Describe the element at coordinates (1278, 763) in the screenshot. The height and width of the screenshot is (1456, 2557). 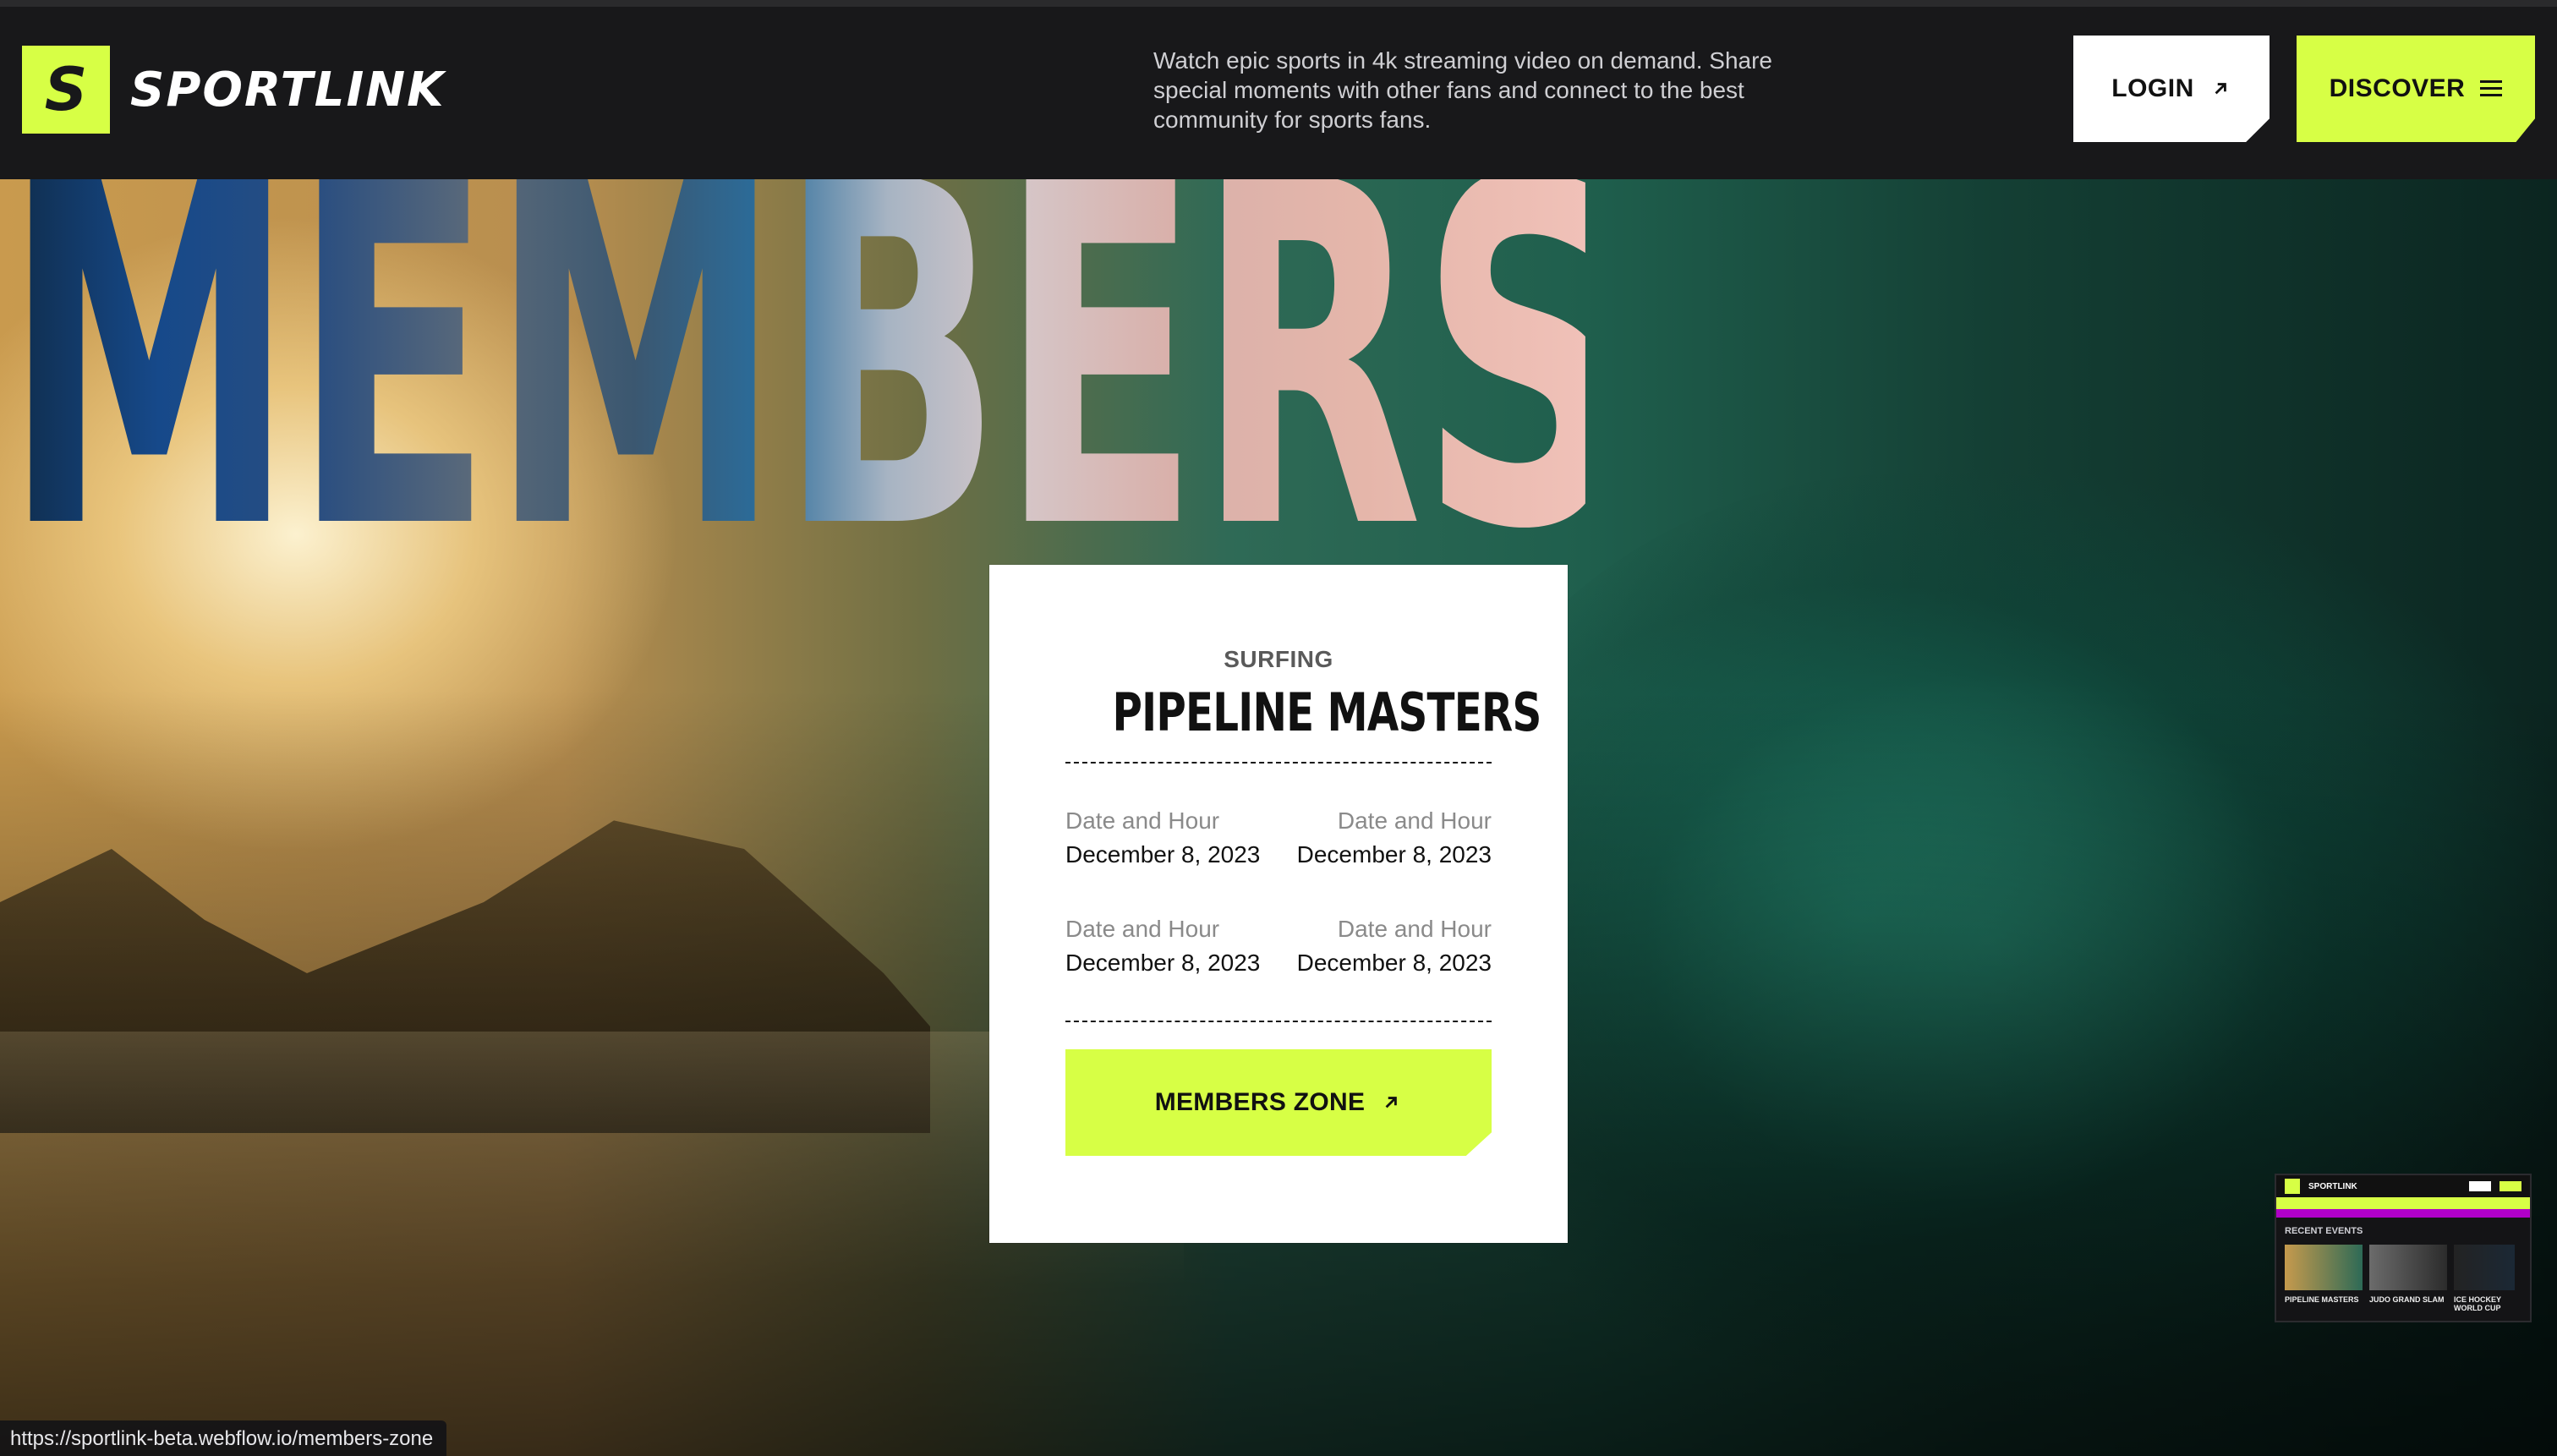
I see `card-divider-top` at that location.